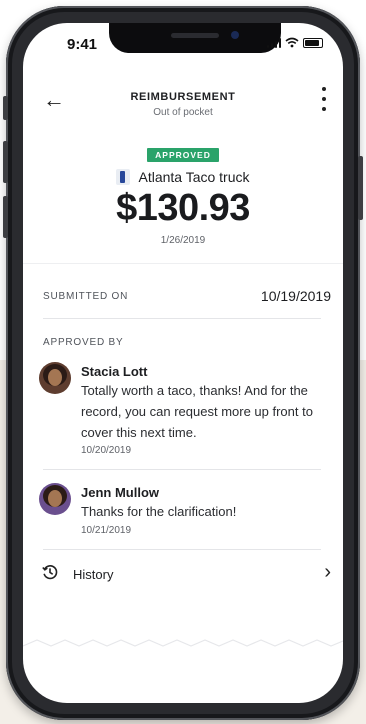 The width and height of the screenshot is (366, 724). I want to click on more-options-icon, so click(324, 99).